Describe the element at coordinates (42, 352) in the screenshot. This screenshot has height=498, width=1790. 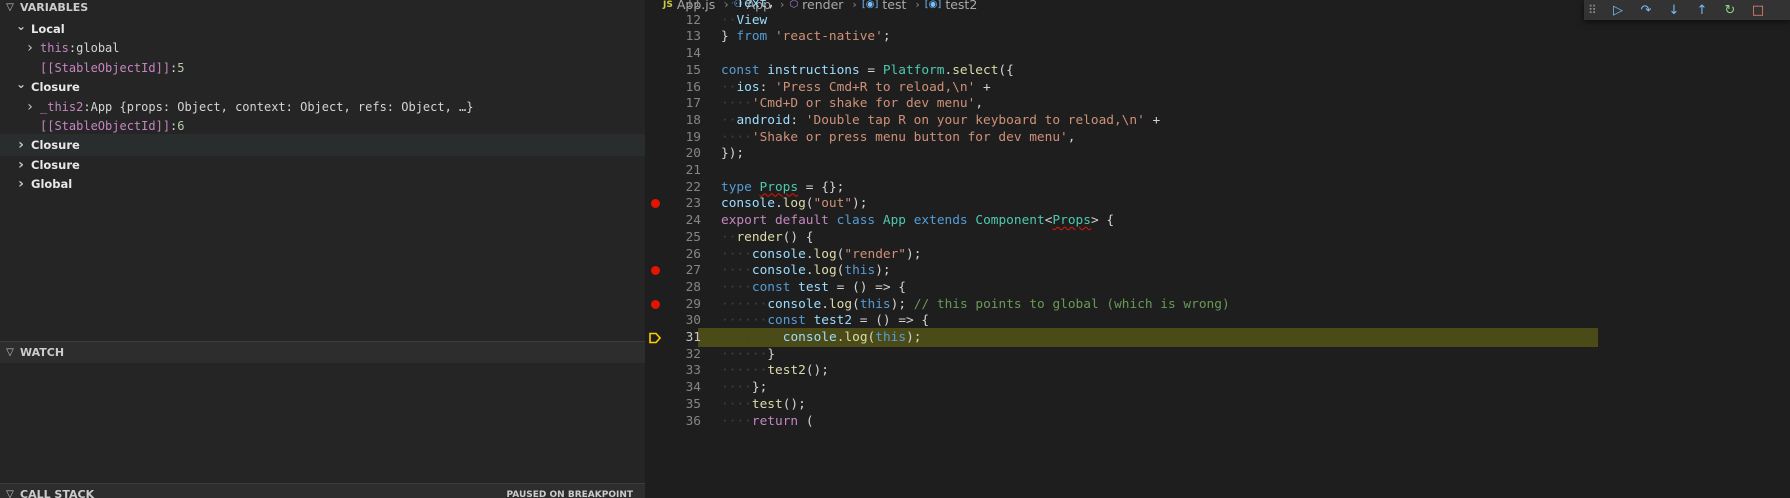
I see `watch-header-label: WATCH` at that location.